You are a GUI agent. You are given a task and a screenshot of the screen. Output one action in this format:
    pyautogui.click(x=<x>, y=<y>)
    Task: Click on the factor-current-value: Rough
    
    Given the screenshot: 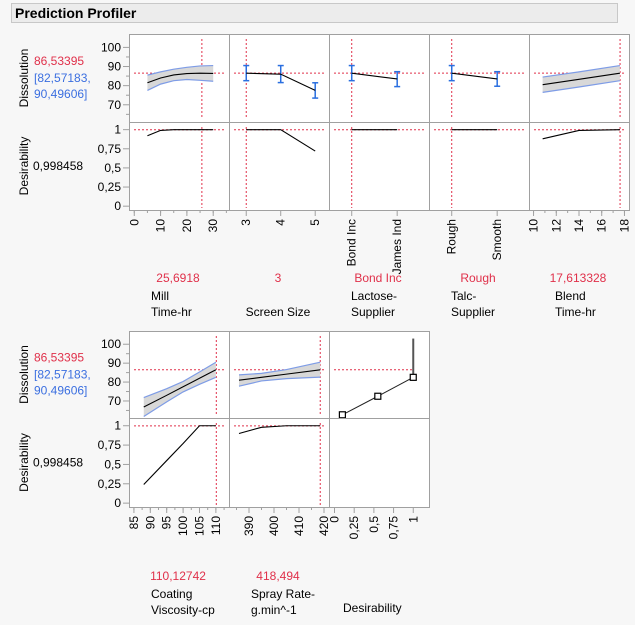 What is the action you would take?
    pyautogui.click(x=477, y=278)
    